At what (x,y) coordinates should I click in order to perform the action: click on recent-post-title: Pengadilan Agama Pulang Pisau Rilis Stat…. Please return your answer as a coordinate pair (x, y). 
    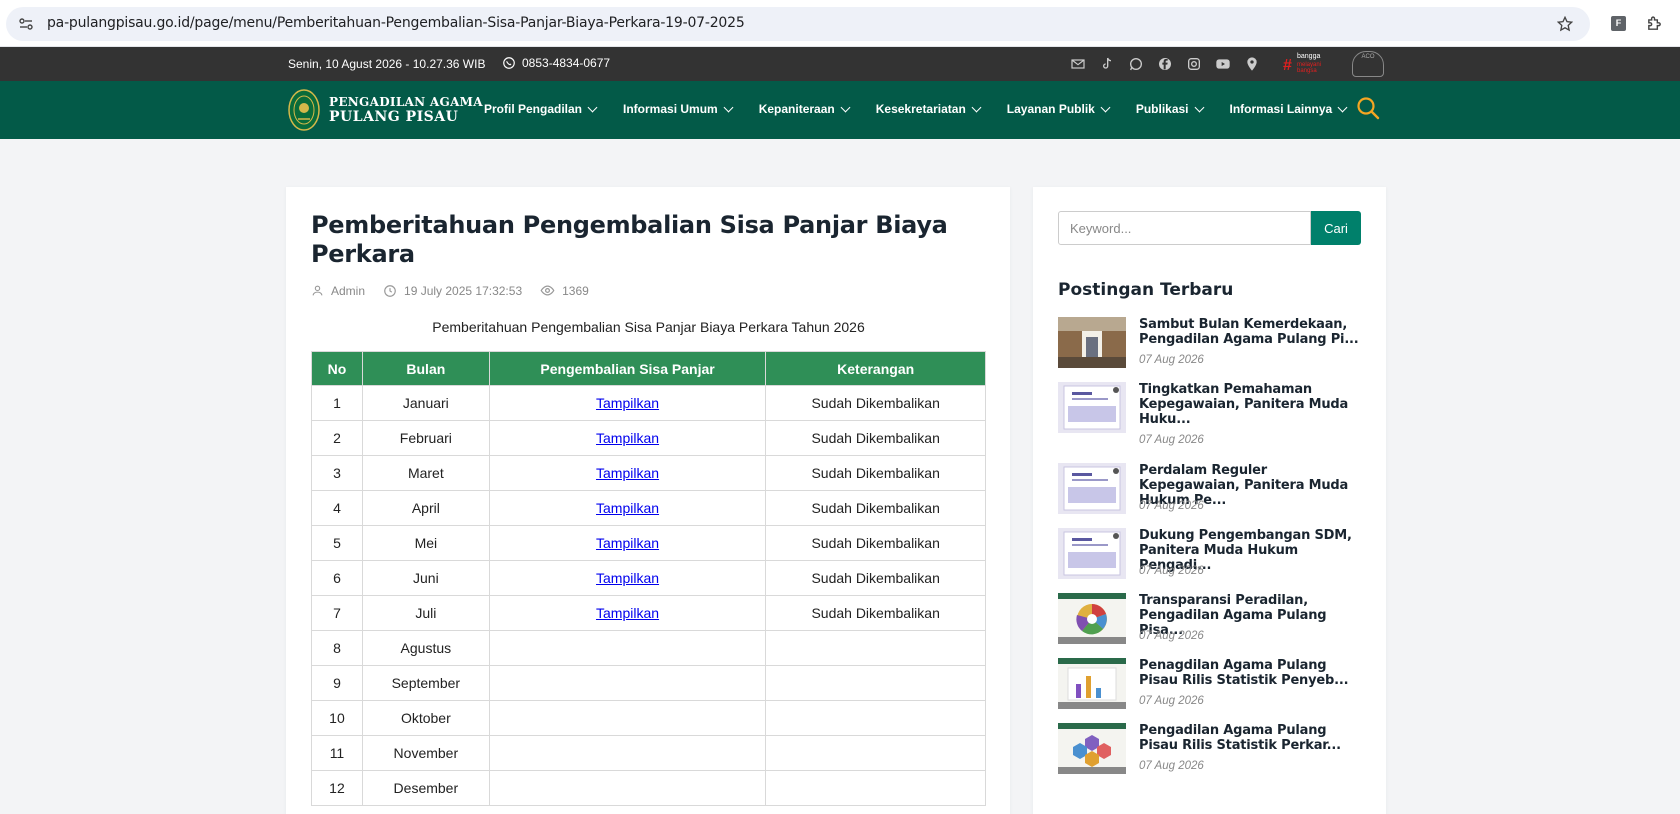
    Looking at the image, I should click on (1251, 738).